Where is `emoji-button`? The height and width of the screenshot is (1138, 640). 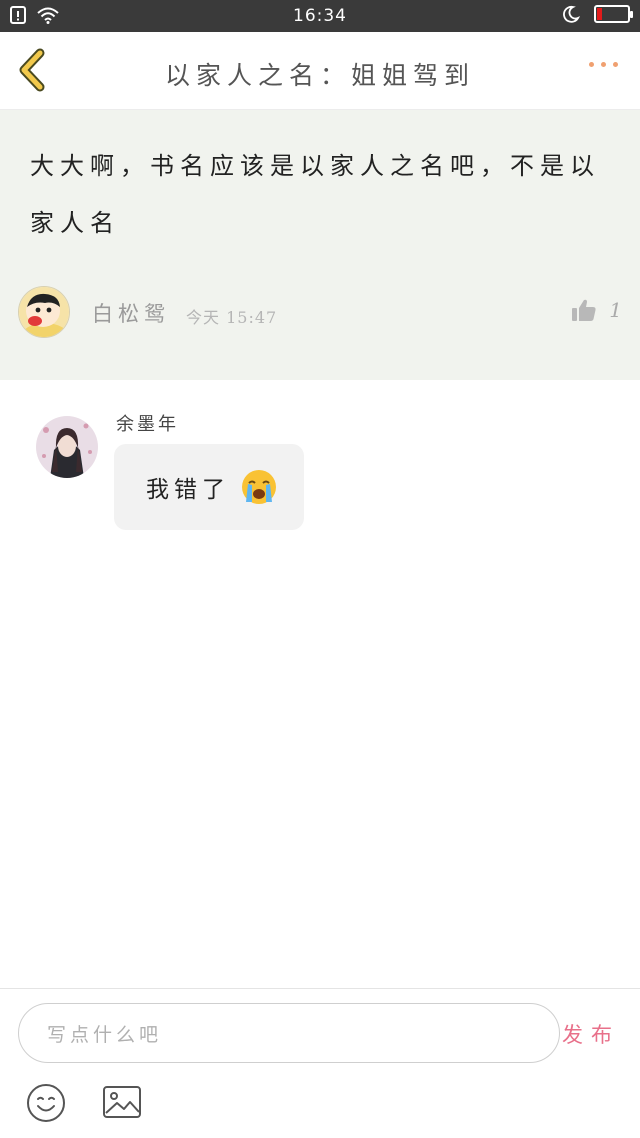 emoji-button is located at coordinates (46, 1103).